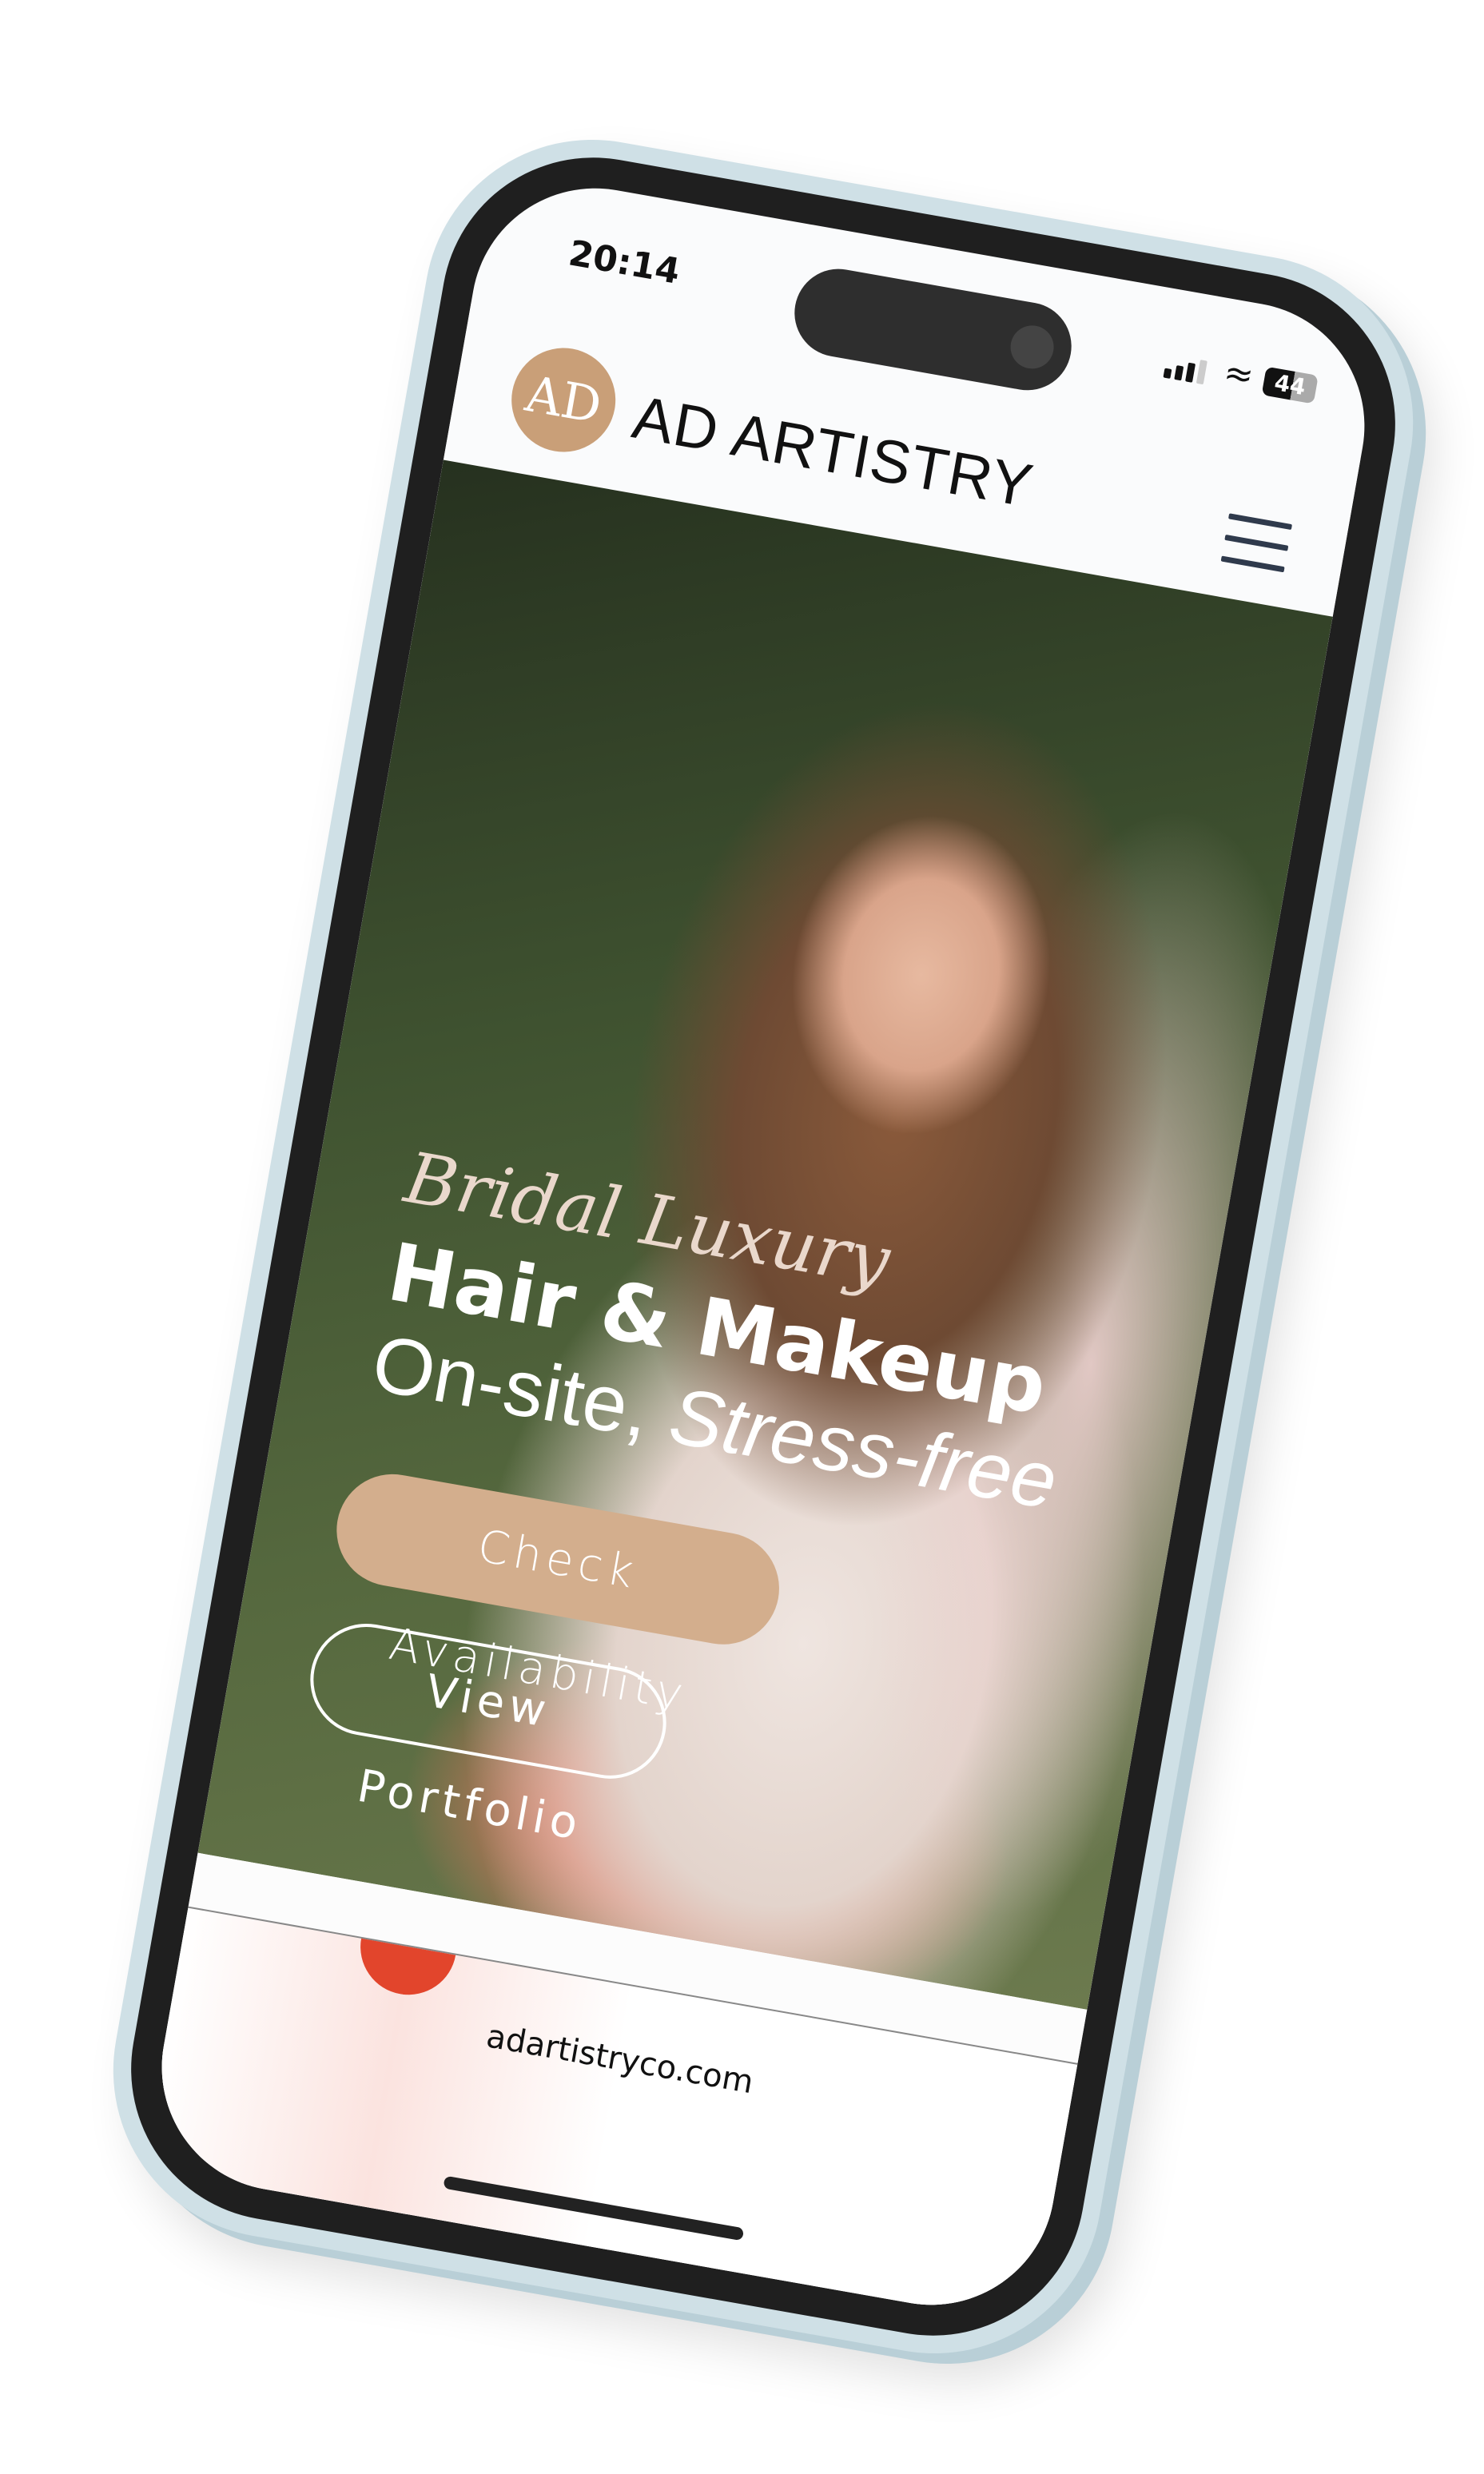 The width and height of the screenshot is (1484, 2474). What do you see at coordinates (563, 400) in the screenshot?
I see `brand-logo: AD` at bounding box center [563, 400].